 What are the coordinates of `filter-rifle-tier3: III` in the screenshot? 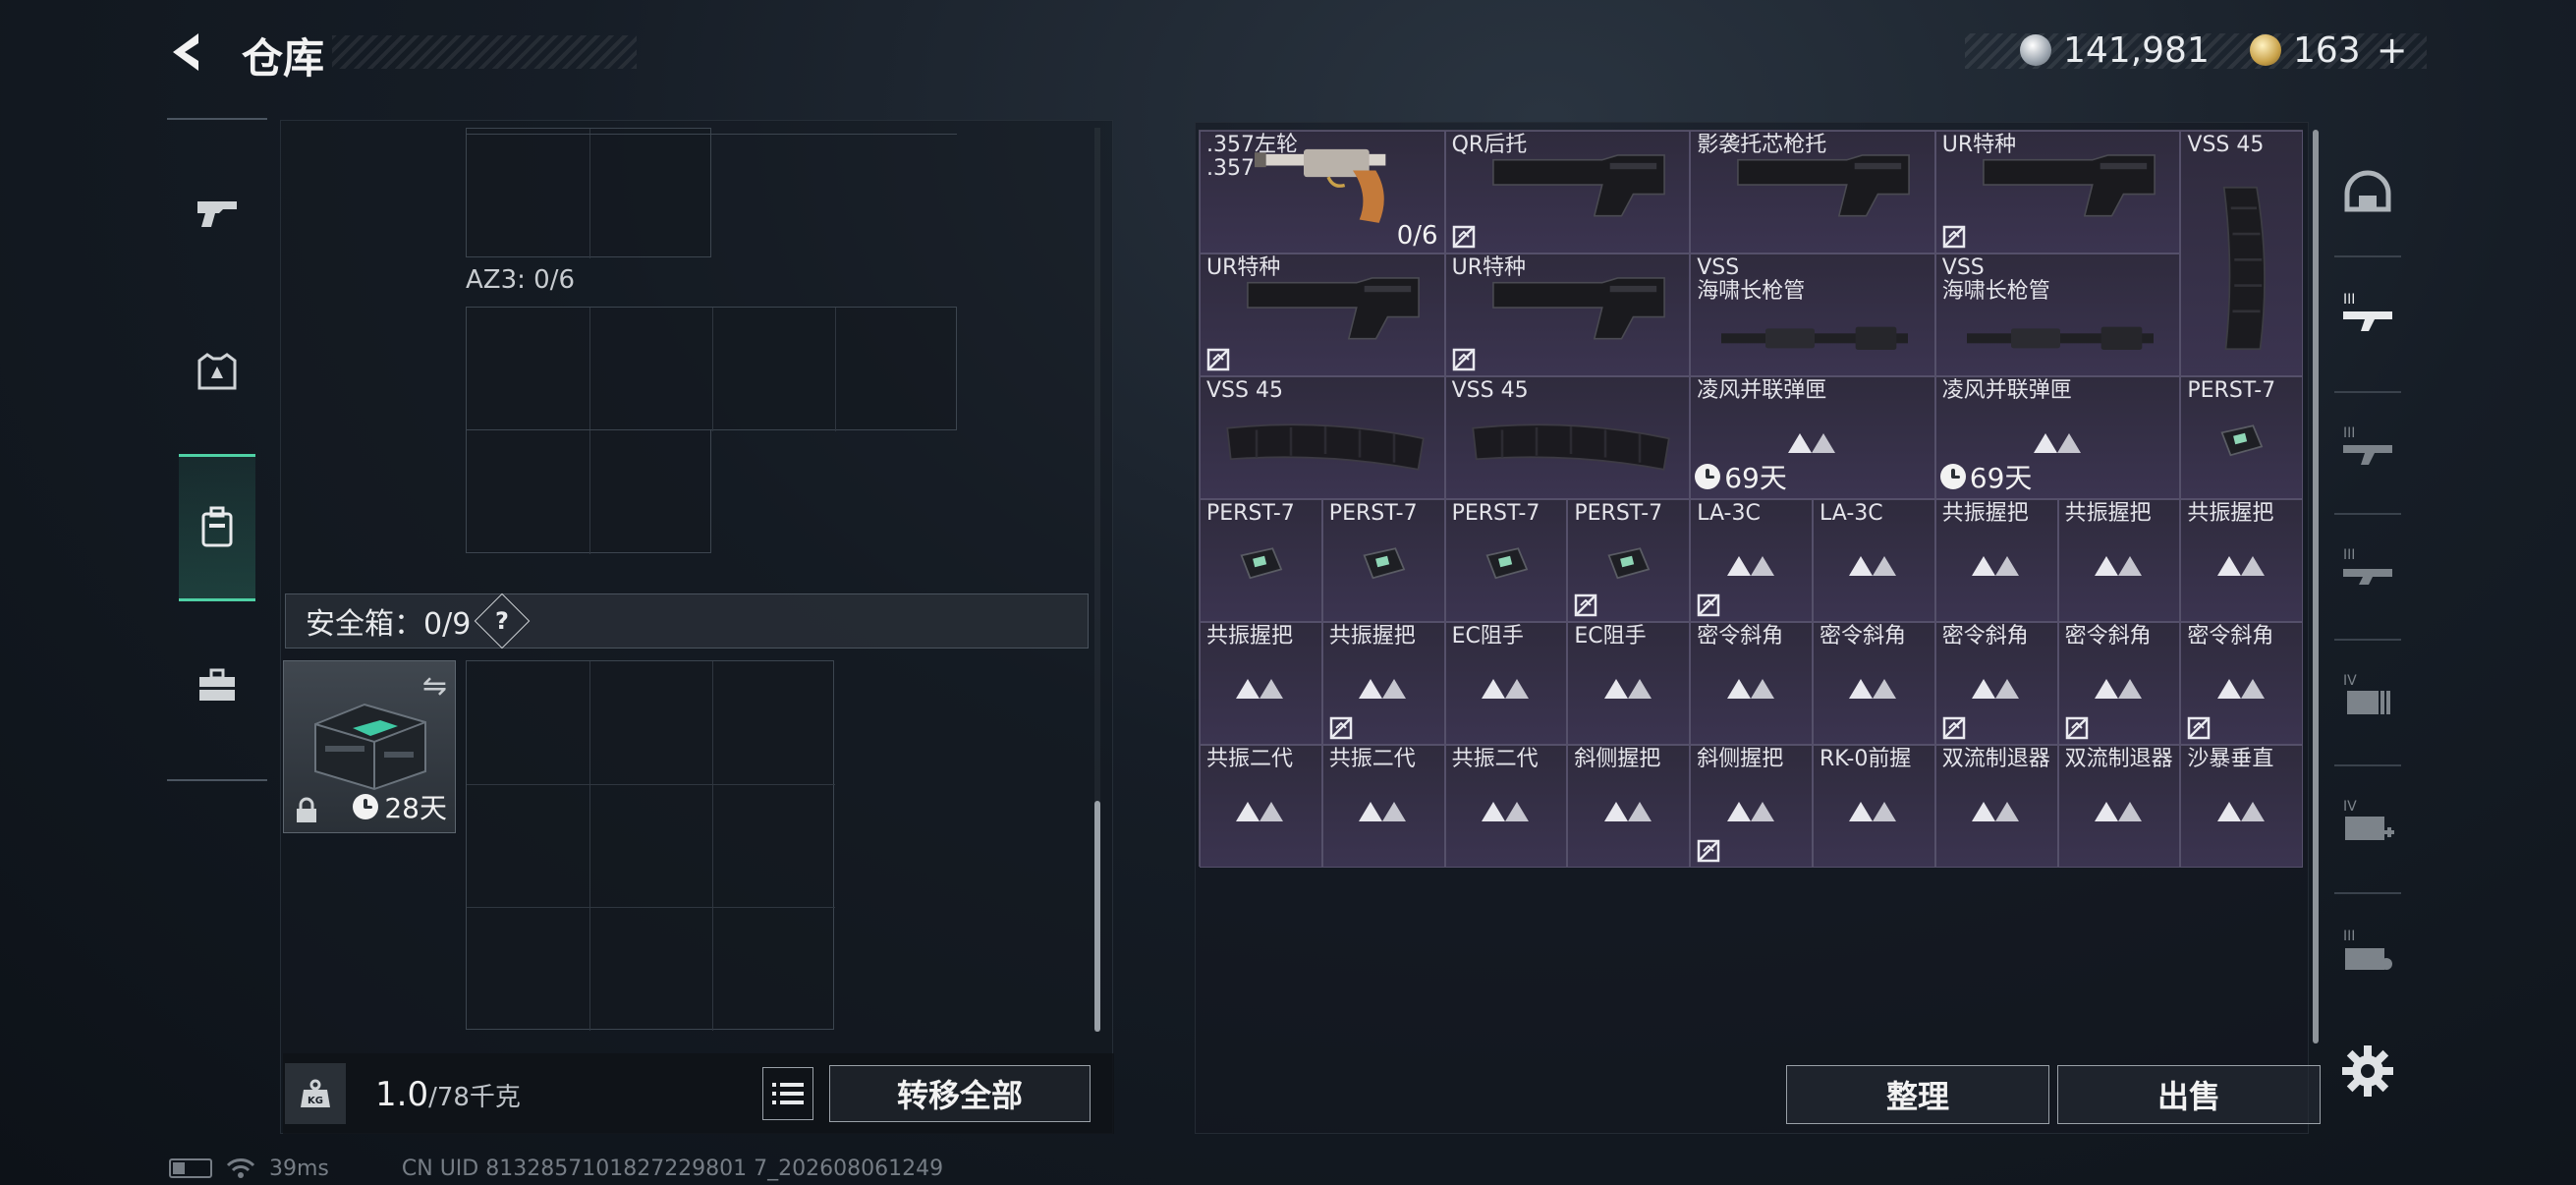 It's located at (2367, 317).